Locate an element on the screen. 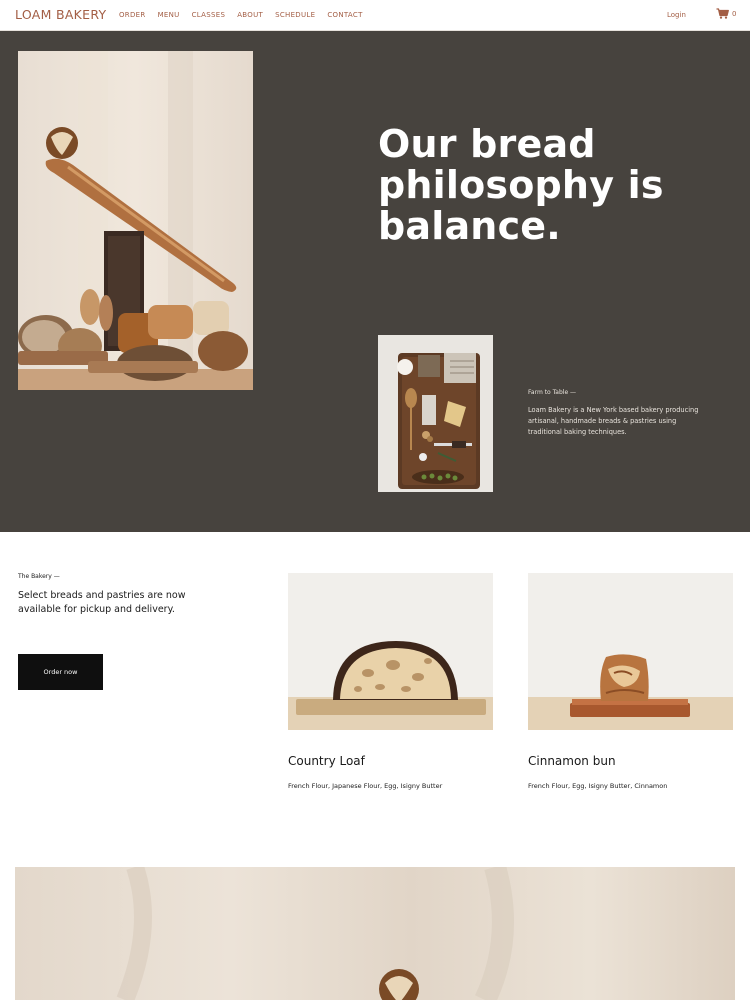 This screenshot has height=1000, width=750. site-logo: LOAM BAKERY is located at coordinates (61, 14).